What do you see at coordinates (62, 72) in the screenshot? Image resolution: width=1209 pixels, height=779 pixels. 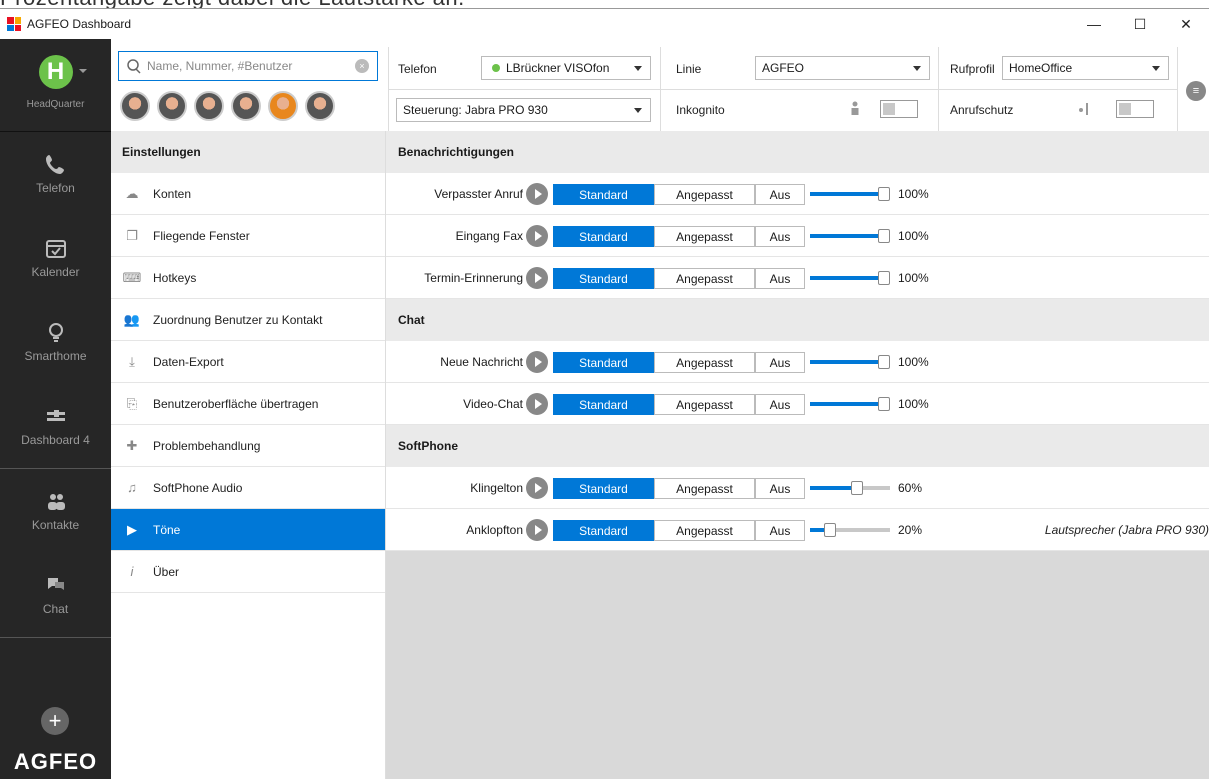 I see `headquarter-avatar: H` at bounding box center [62, 72].